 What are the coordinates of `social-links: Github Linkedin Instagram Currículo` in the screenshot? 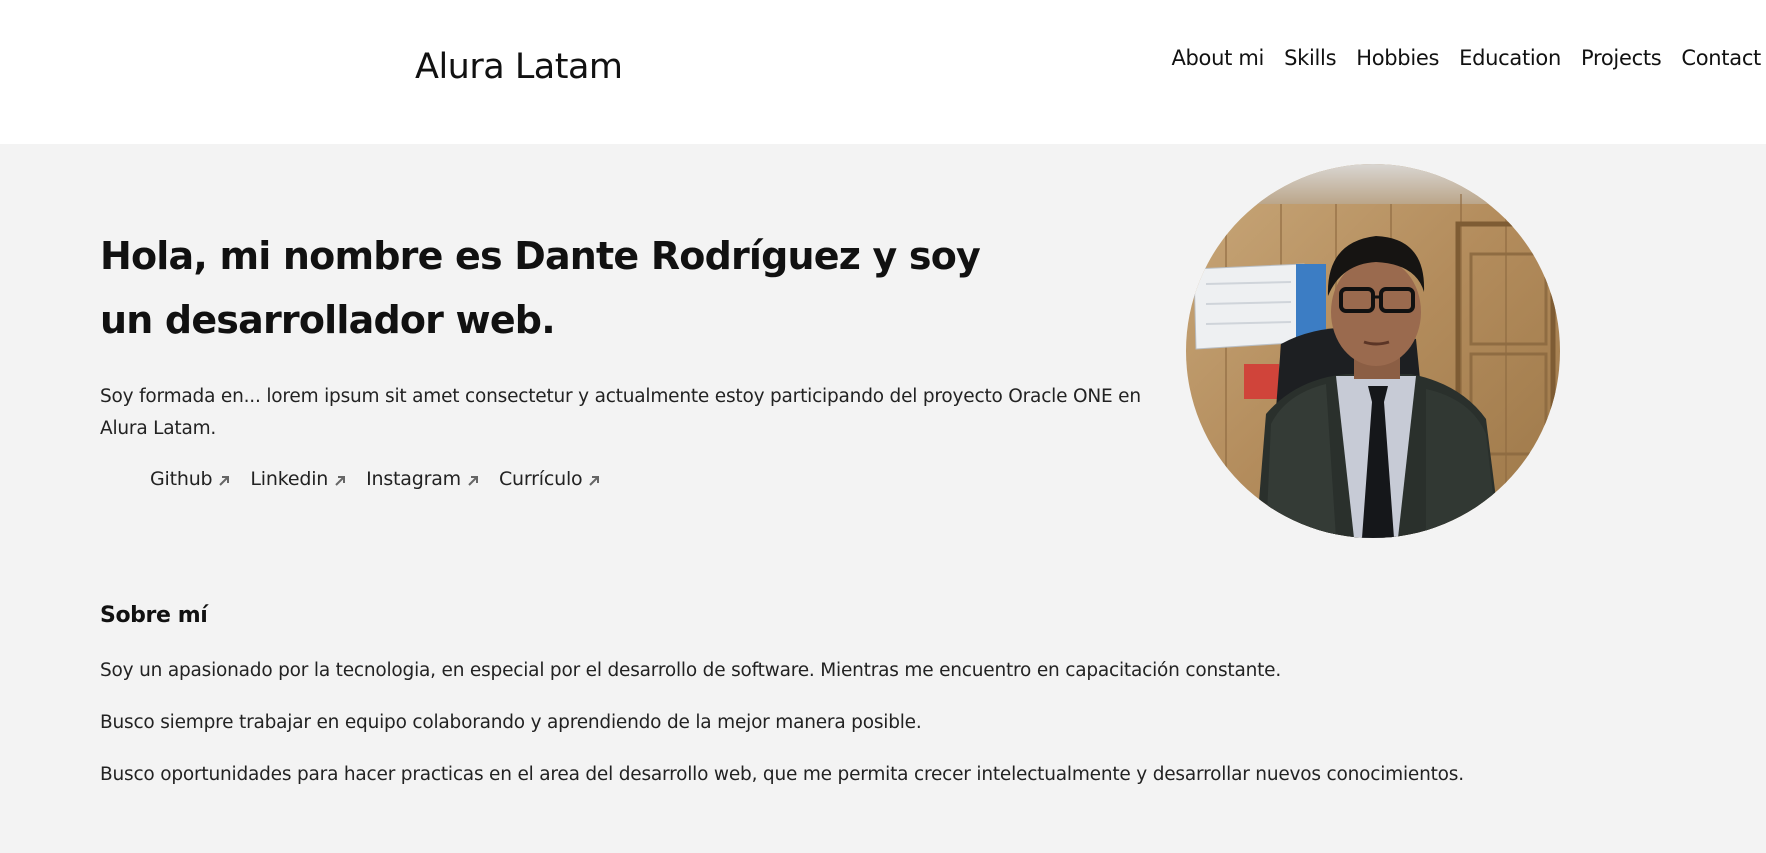 It's located at (375, 479).